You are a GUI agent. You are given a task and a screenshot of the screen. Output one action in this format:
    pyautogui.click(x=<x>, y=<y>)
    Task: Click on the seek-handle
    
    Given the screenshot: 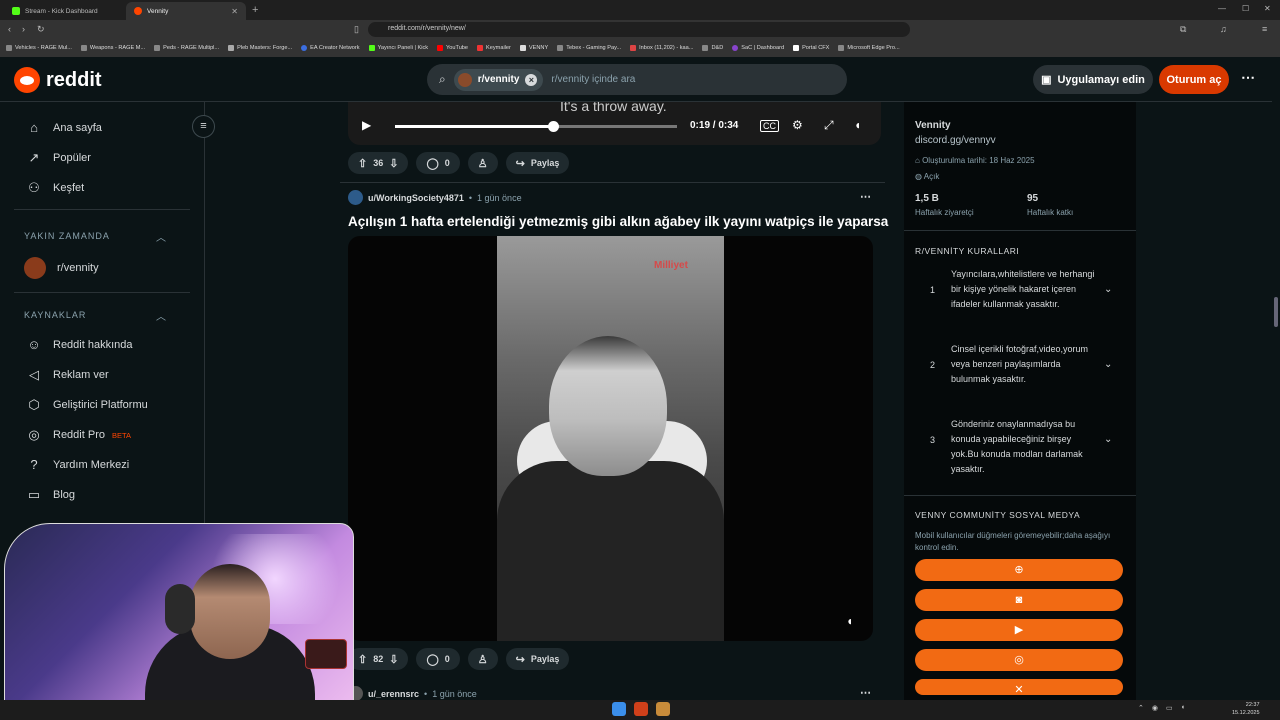 What is the action you would take?
    pyautogui.click(x=553, y=126)
    